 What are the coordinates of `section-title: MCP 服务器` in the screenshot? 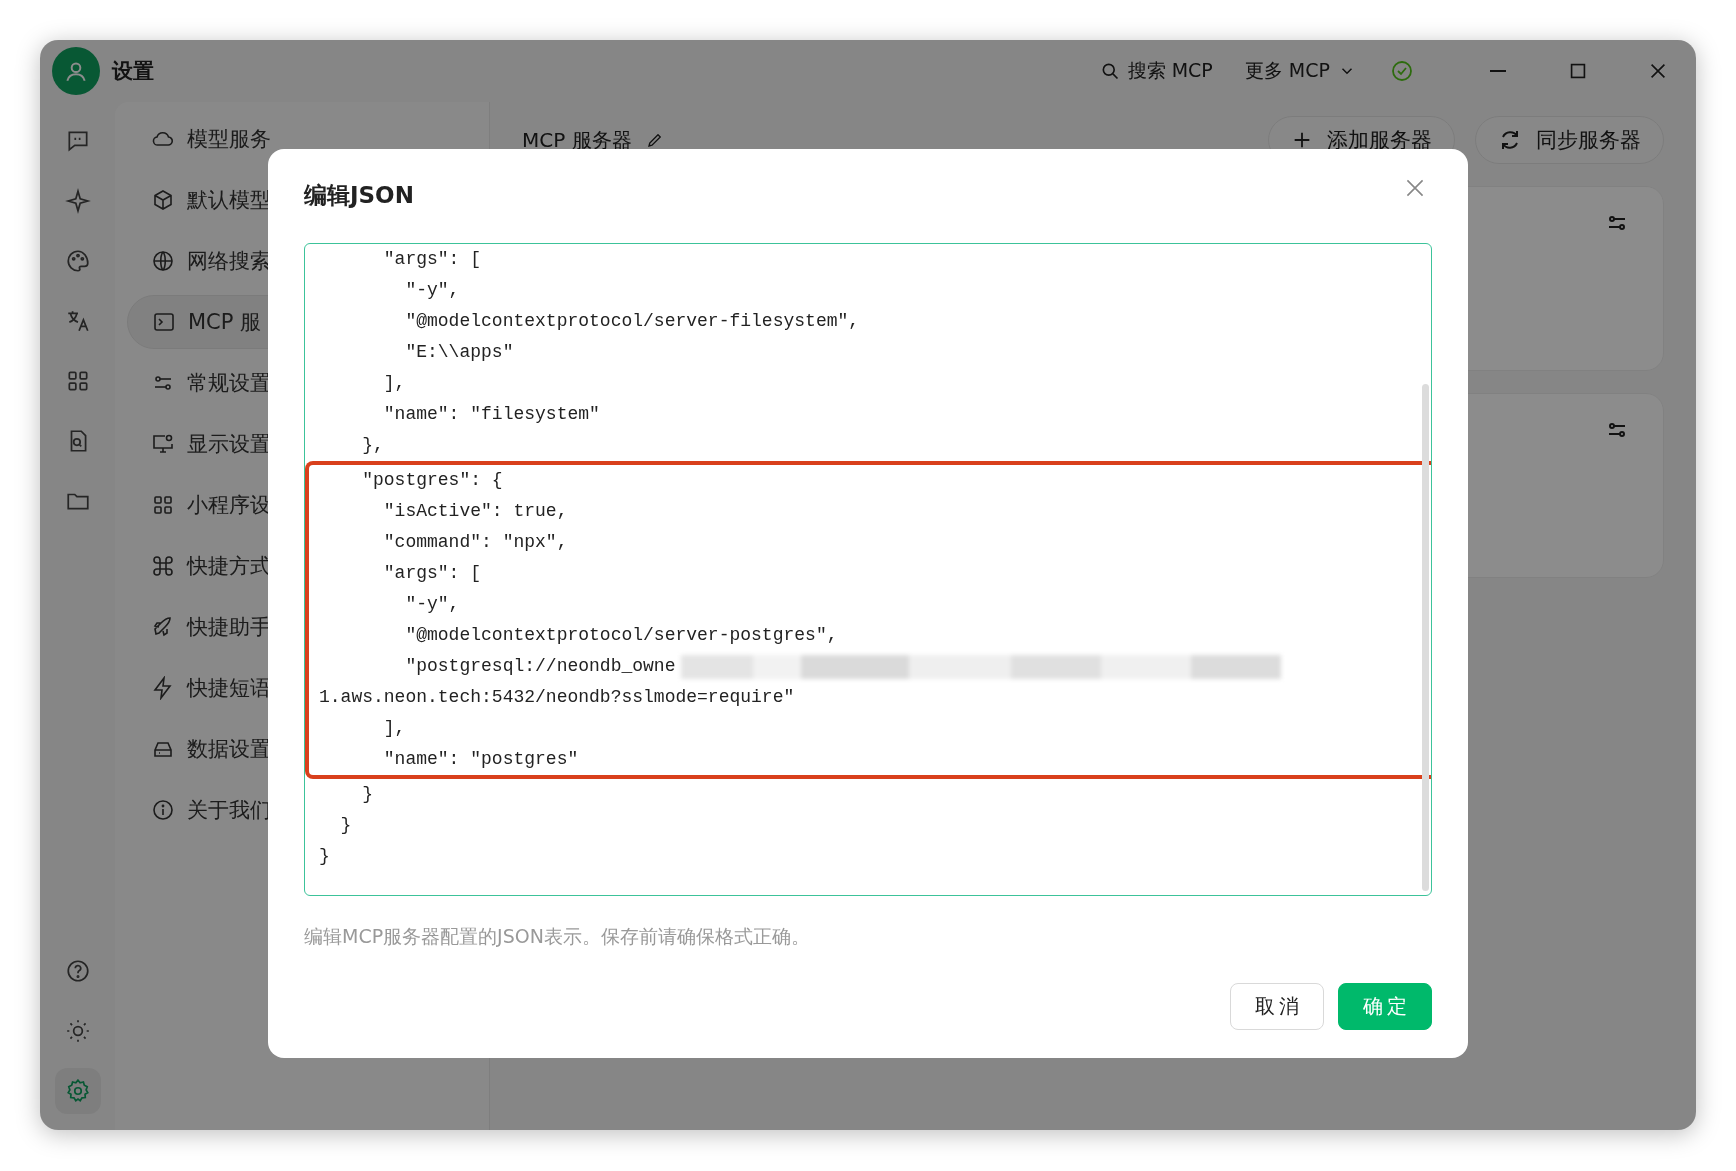 It's located at (577, 140).